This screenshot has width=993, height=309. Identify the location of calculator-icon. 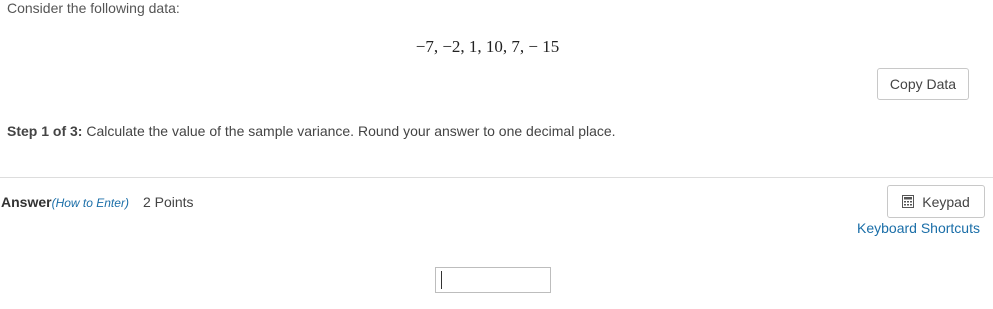
(908, 201).